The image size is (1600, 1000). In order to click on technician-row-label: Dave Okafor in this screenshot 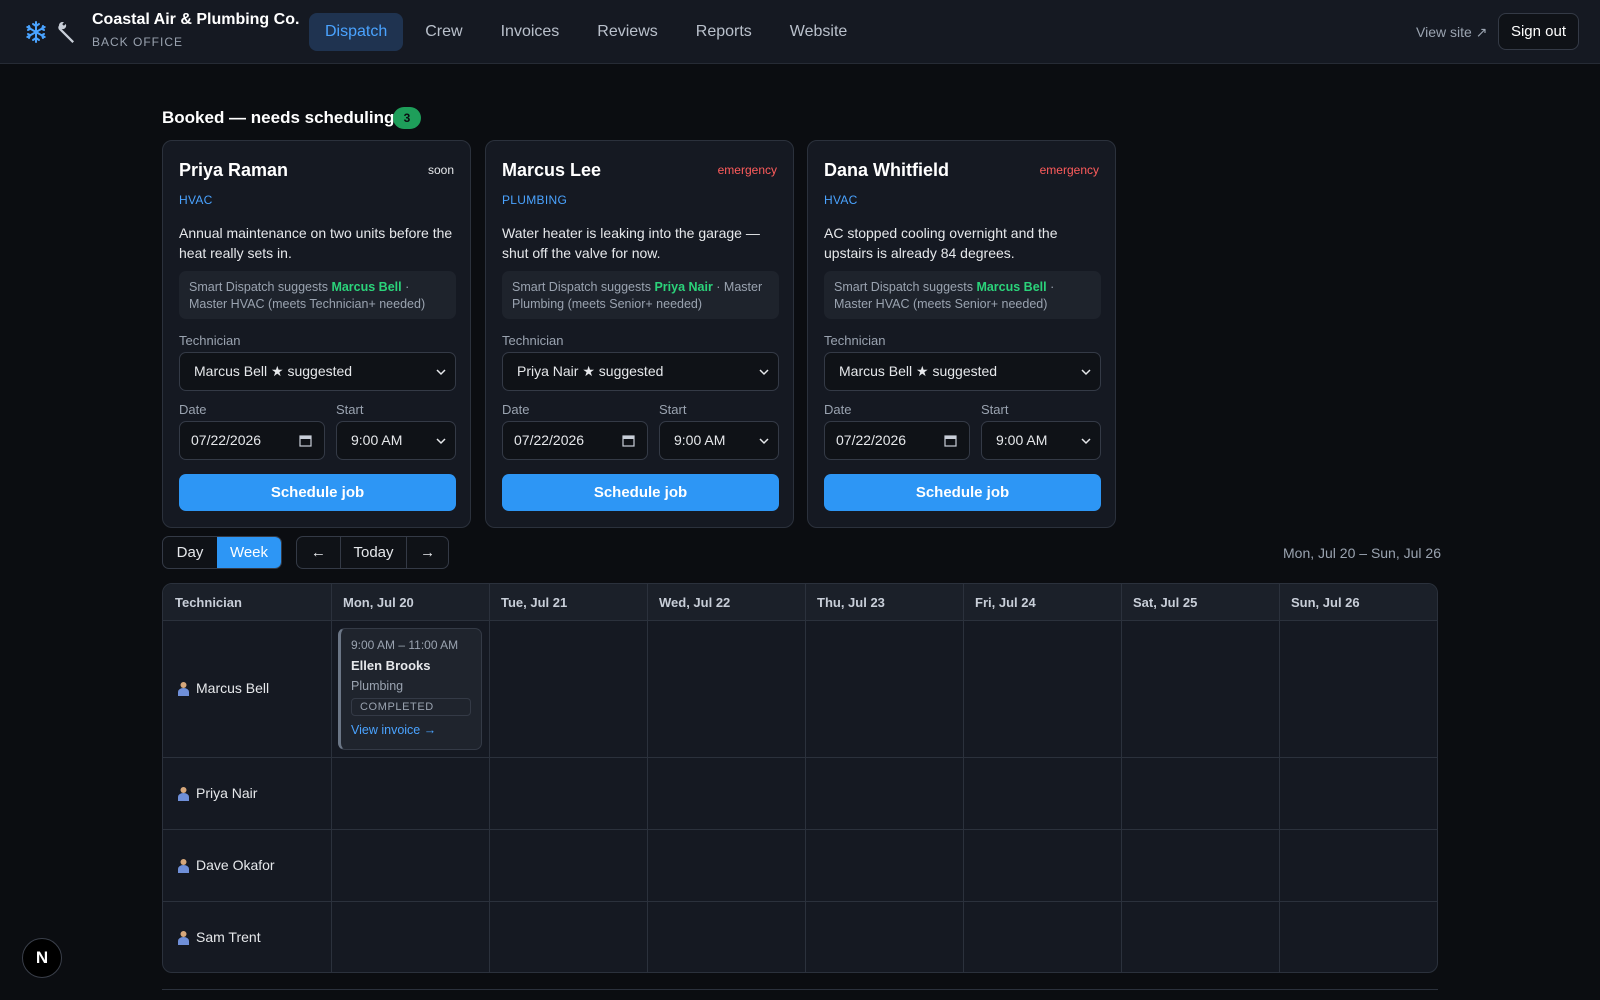, I will do `click(226, 865)`.